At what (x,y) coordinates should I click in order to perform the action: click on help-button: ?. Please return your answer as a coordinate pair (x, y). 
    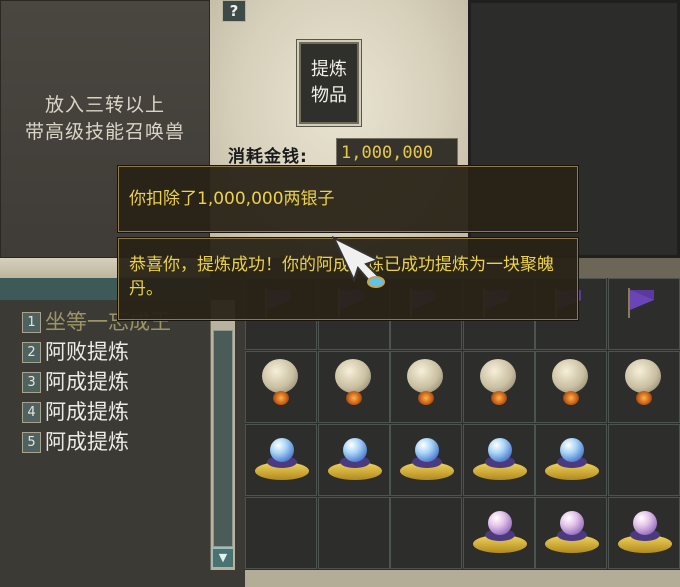
    Looking at the image, I should click on (234, 11).